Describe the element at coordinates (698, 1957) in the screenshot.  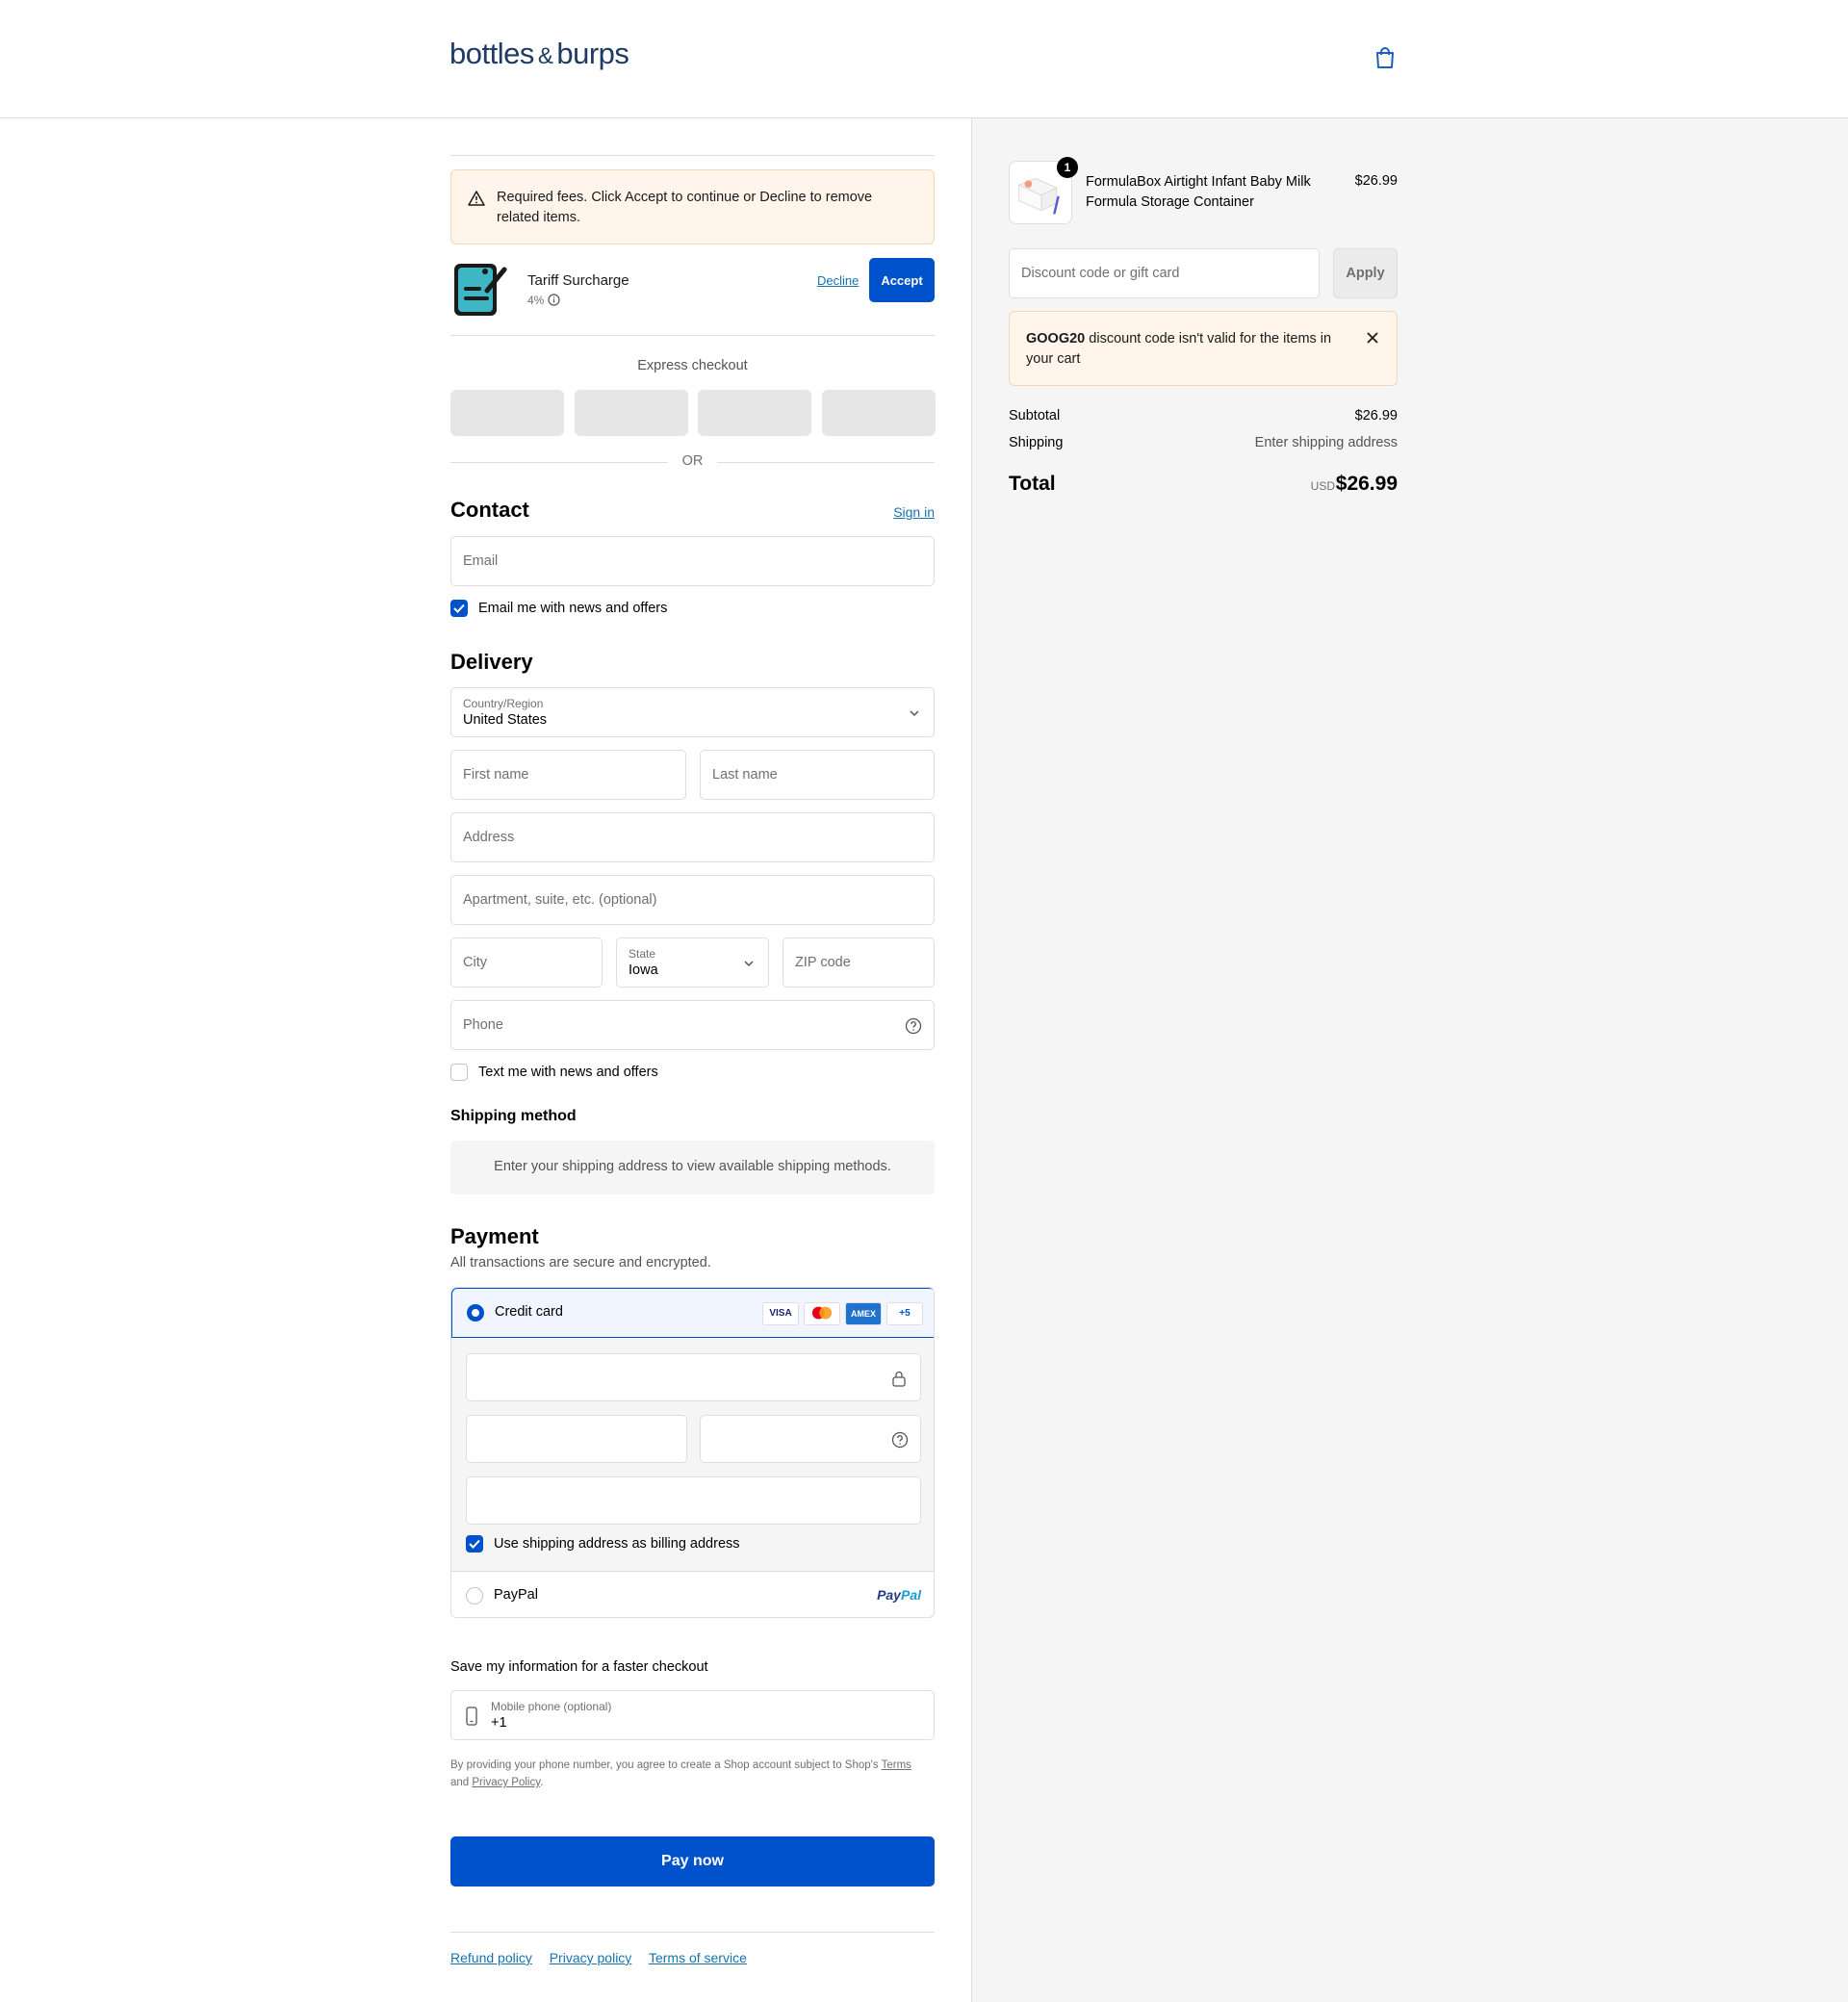
I see `terms-of-service-link: Terms of service` at that location.